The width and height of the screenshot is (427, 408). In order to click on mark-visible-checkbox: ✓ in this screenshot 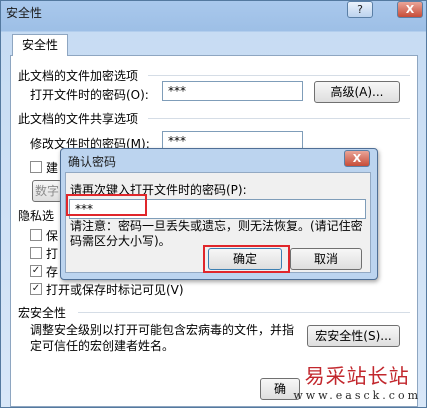, I will do `click(36, 289)`.